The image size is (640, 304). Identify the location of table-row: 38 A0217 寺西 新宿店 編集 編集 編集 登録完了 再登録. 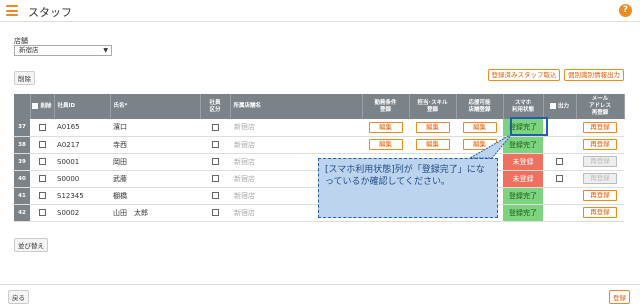
(319, 145).